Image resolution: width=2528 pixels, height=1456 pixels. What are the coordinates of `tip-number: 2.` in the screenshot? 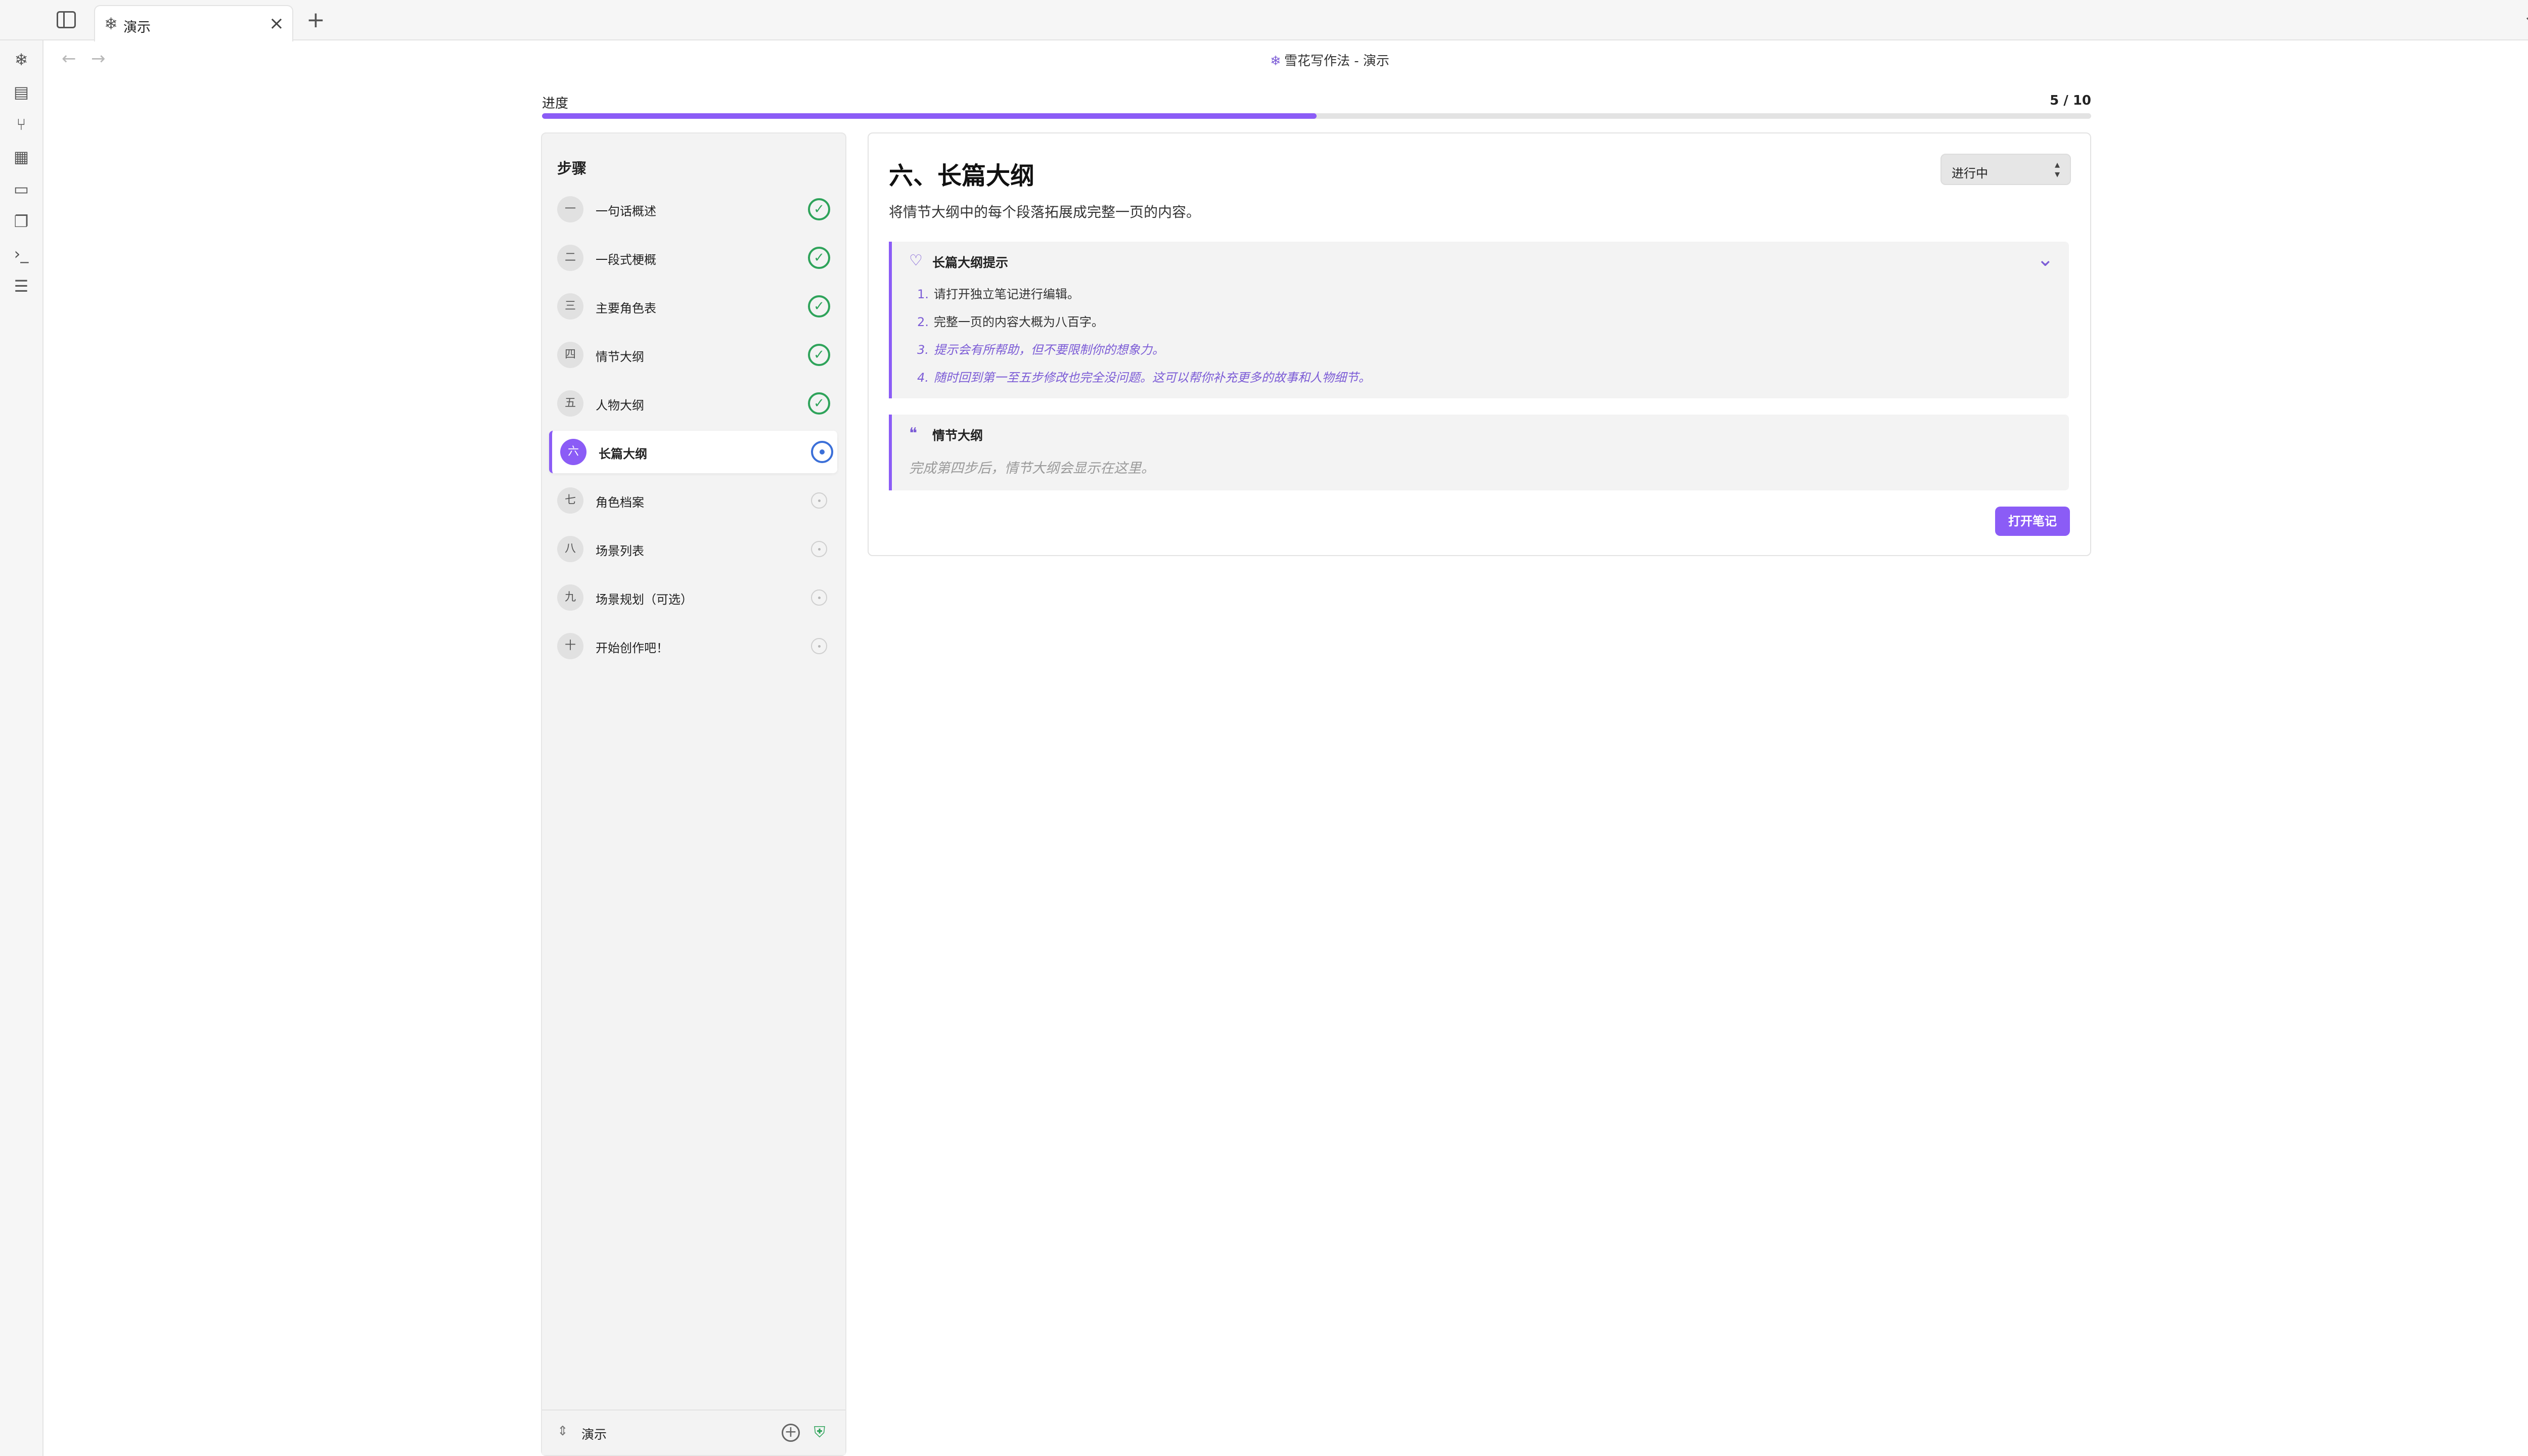 It's located at (923, 322).